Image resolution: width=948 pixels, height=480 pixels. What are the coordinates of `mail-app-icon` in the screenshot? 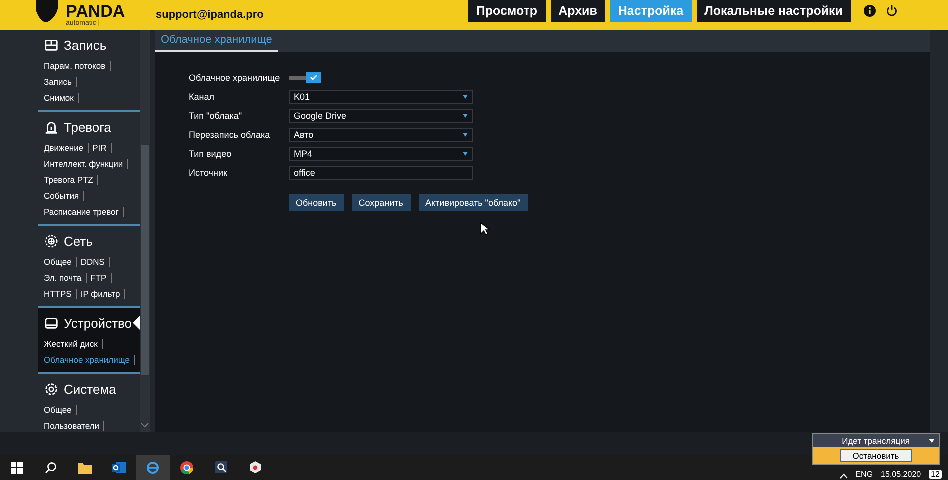 It's located at (119, 467).